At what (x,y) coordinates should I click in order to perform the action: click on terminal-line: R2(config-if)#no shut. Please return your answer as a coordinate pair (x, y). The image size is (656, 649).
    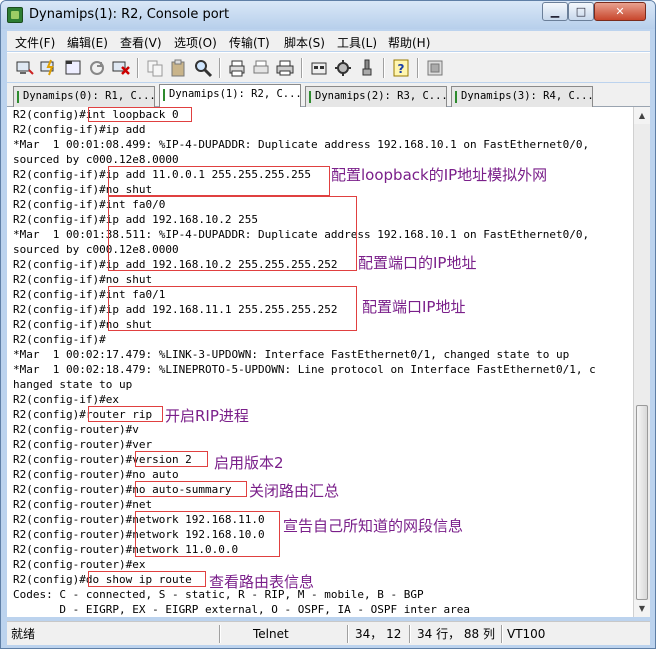
    Looking at the image, I should click on (83, 279).